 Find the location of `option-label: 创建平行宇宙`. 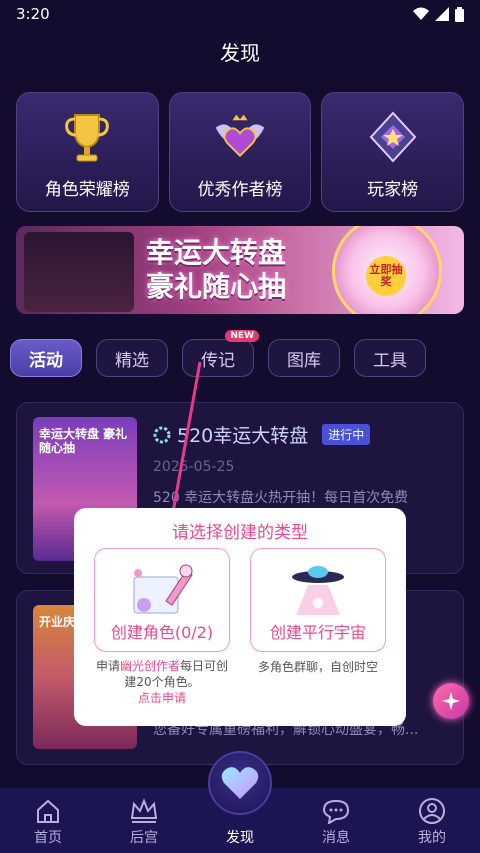

option-label: 创建平行宇宙 is located at coordinates (317, 632).